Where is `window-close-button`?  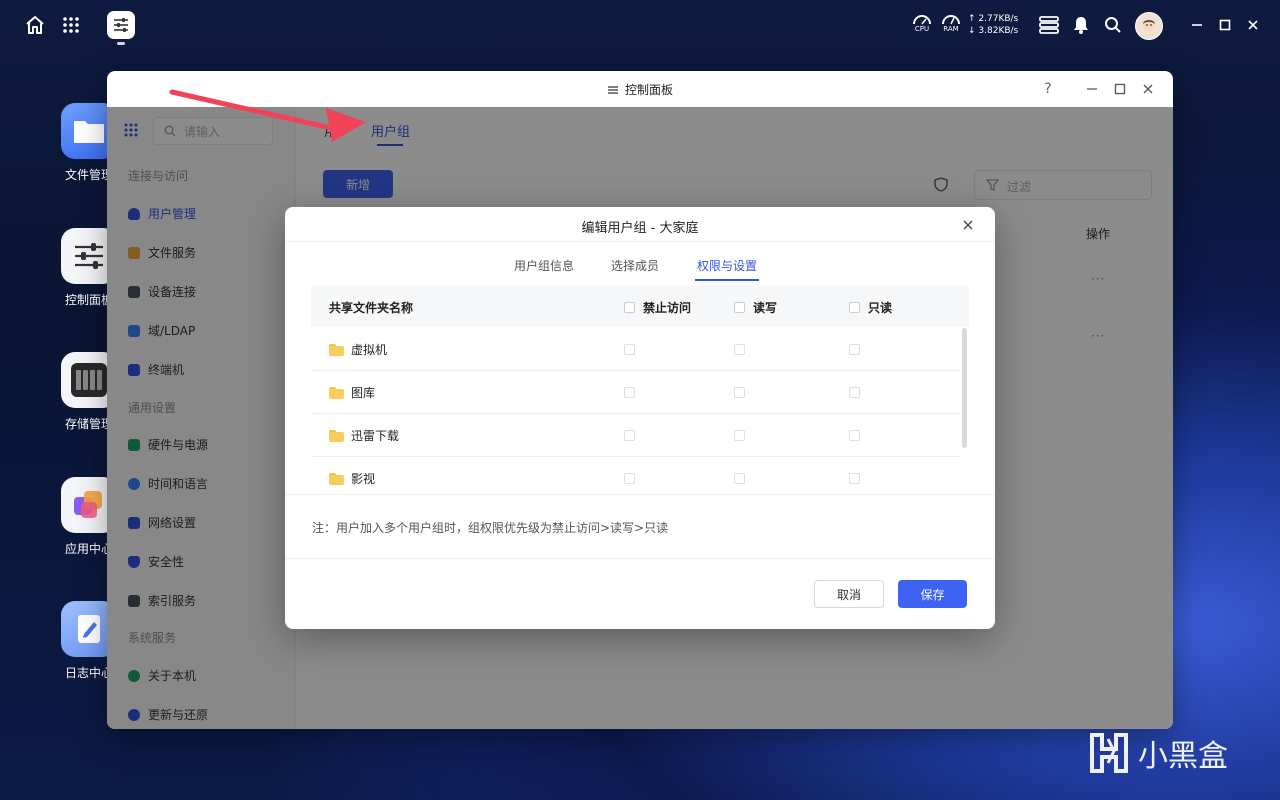 window-close-button is located at coordinates (1148, 89).